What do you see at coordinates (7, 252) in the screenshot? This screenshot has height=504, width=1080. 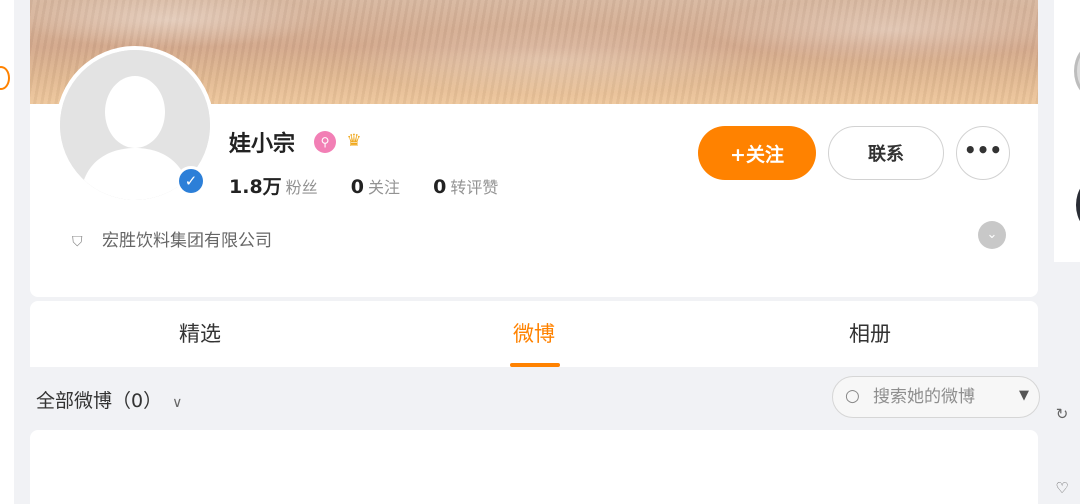 I see `left-sidebar` at bounding box center [7, 252].